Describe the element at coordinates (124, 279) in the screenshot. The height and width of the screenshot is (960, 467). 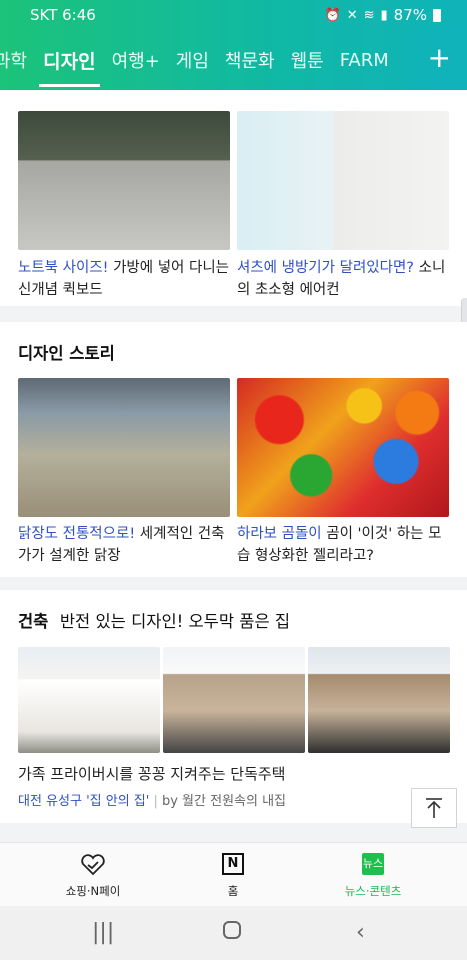
I see `article-caption-skateboard: 노트북 사이즈! 가방에 넣어 다니는 신개념 퀵보드` at that location.